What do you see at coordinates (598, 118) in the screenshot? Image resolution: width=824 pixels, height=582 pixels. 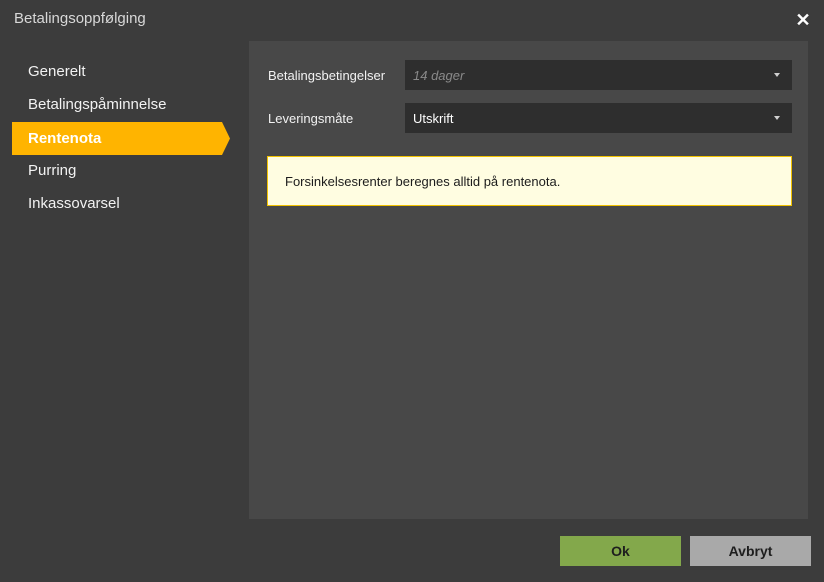 I see `delivery-method-select: Utskrift` at bounding box center [598, 118].